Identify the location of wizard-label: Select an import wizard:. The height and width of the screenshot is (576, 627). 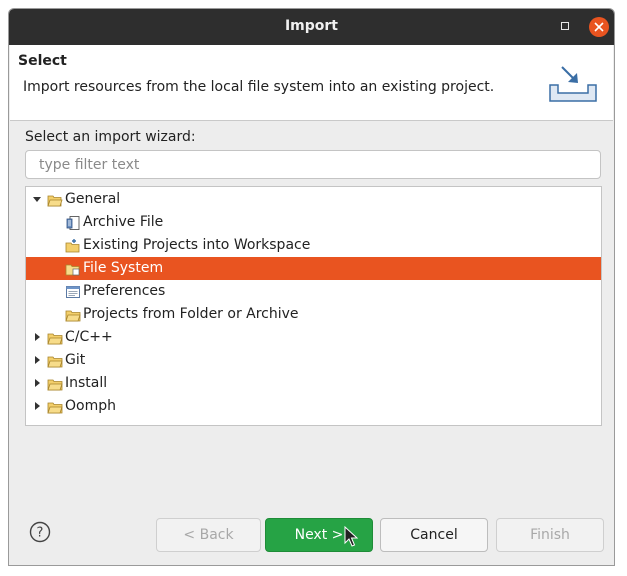
(110, 137).